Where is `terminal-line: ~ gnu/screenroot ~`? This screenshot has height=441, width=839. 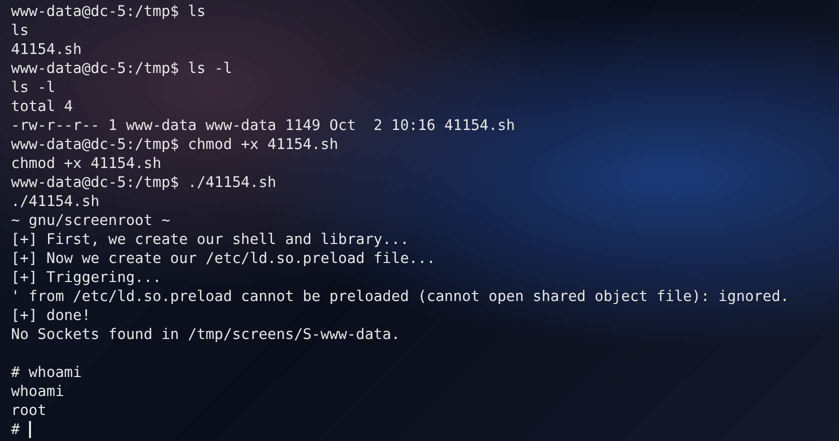 terminal-line: ~ gnu/screenroot ~ is located at coordinates (90, 220).